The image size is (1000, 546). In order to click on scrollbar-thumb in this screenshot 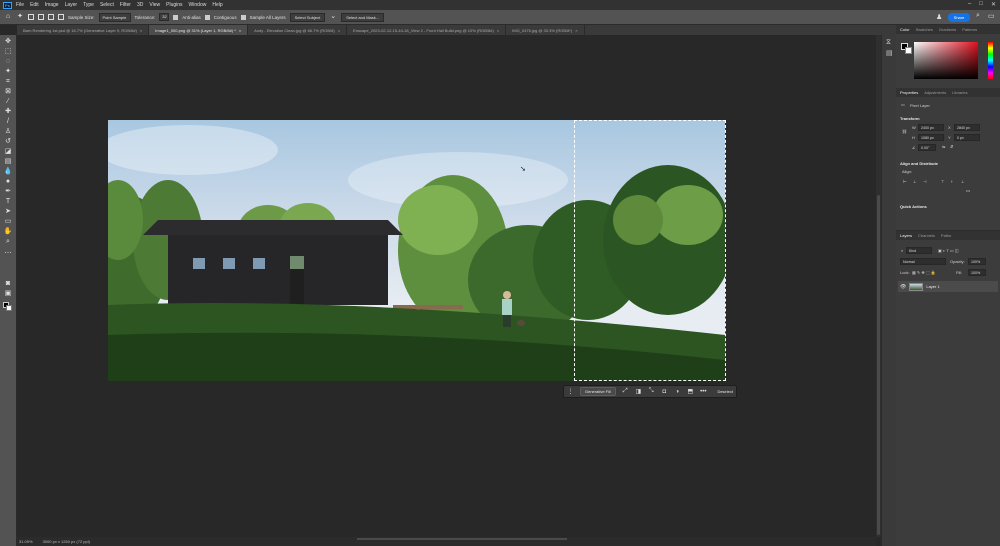, I will do `click(878, 365)`.